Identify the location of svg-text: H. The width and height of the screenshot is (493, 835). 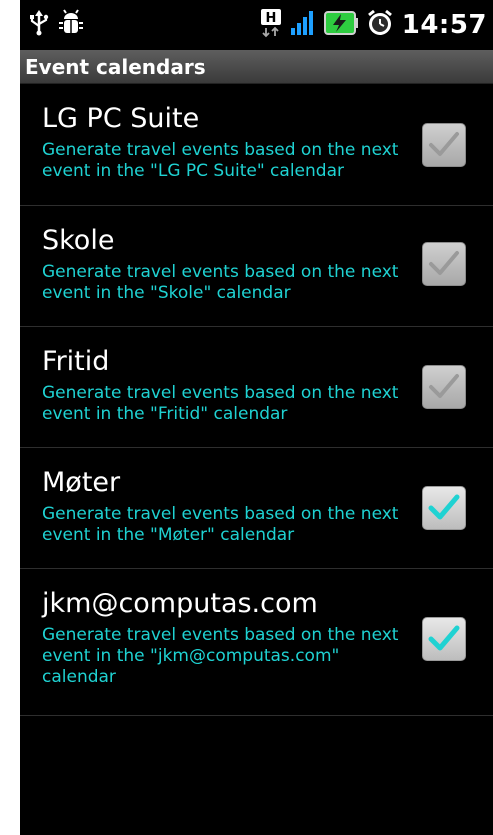
(270, 18).